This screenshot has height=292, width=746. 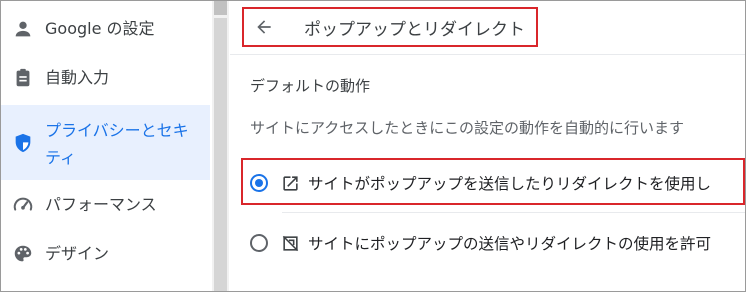 I want to click on page-header: ポップアップとリダイレクト, so click(x=390, y=27).